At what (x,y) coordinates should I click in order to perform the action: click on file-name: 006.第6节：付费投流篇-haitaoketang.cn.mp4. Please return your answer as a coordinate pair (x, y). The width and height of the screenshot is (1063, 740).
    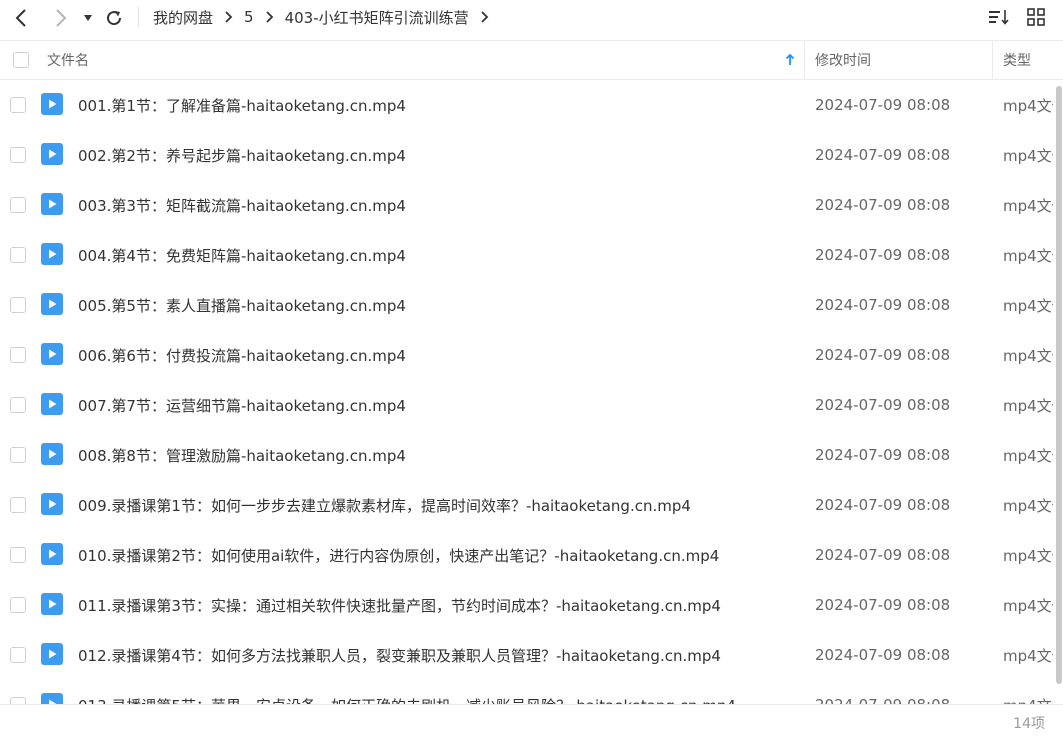
    Looking at the image, I should click on (242, 355).